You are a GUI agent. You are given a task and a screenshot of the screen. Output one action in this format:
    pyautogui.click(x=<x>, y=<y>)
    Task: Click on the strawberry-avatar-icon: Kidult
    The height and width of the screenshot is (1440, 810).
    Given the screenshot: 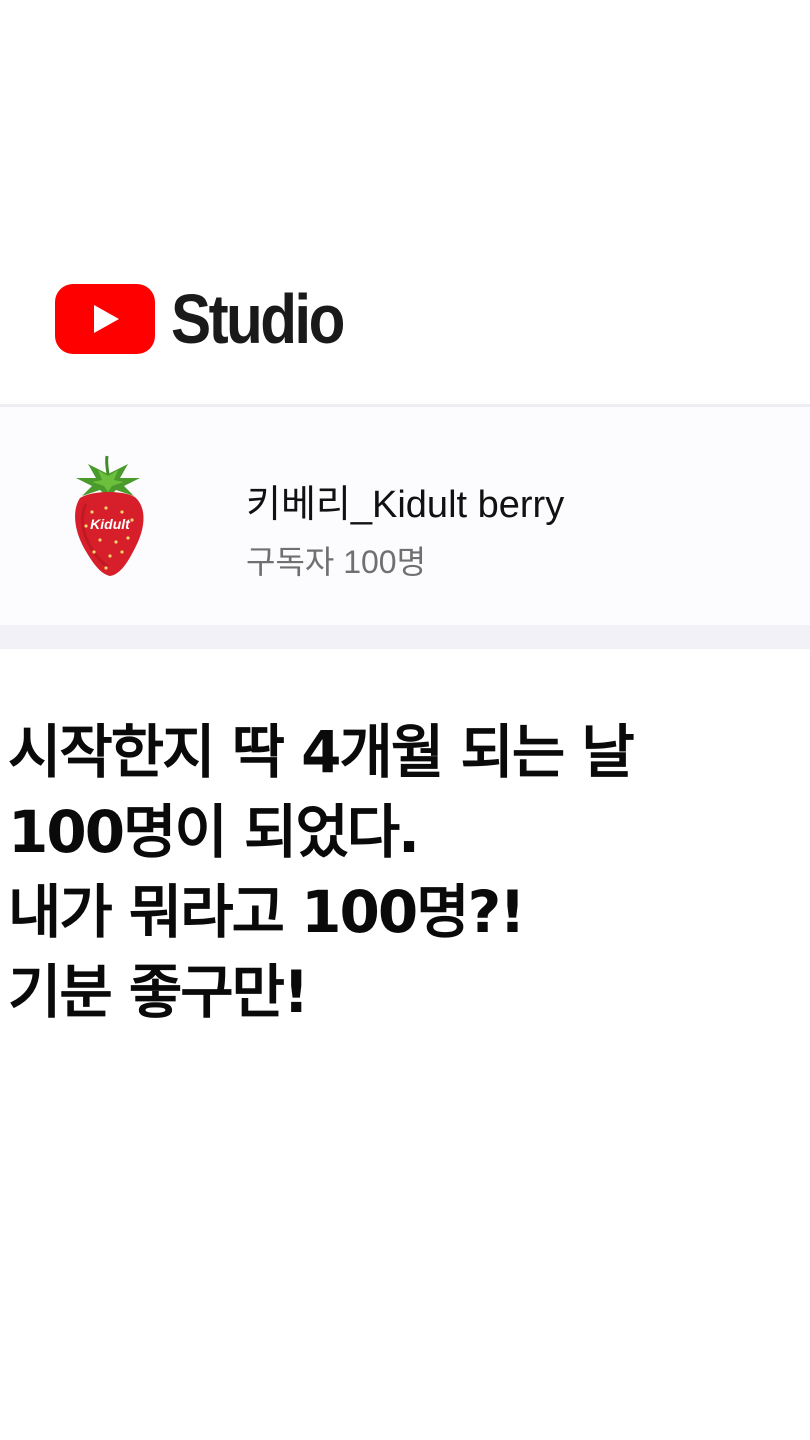 What is the action you would take?
    pyautogui.click(x=109, y=515)
    